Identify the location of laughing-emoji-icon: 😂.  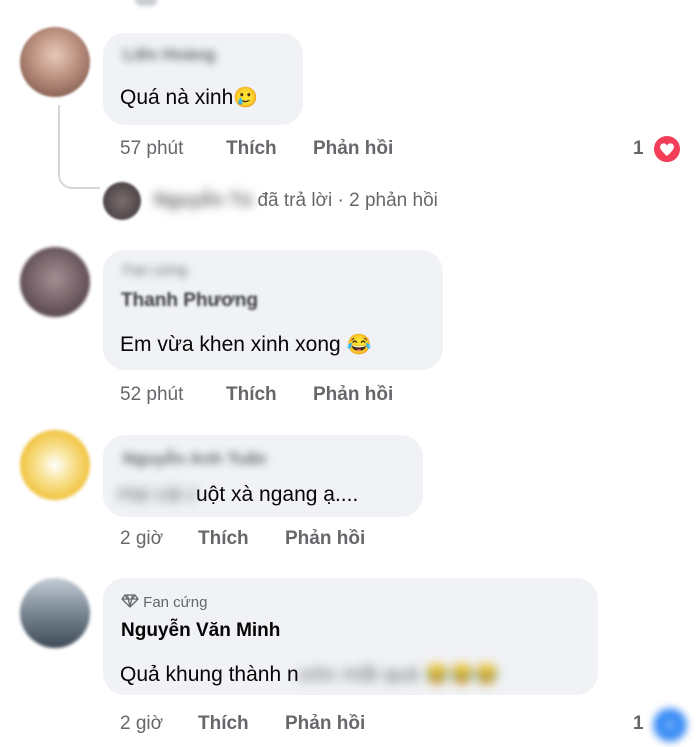
(359, 345).